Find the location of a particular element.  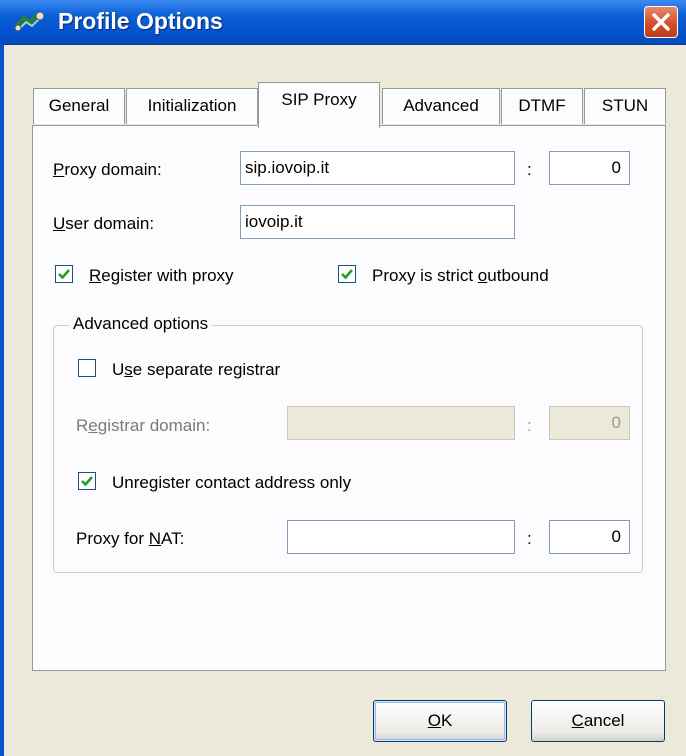

tab-stun: STUN is located at coordinates (625, 106).